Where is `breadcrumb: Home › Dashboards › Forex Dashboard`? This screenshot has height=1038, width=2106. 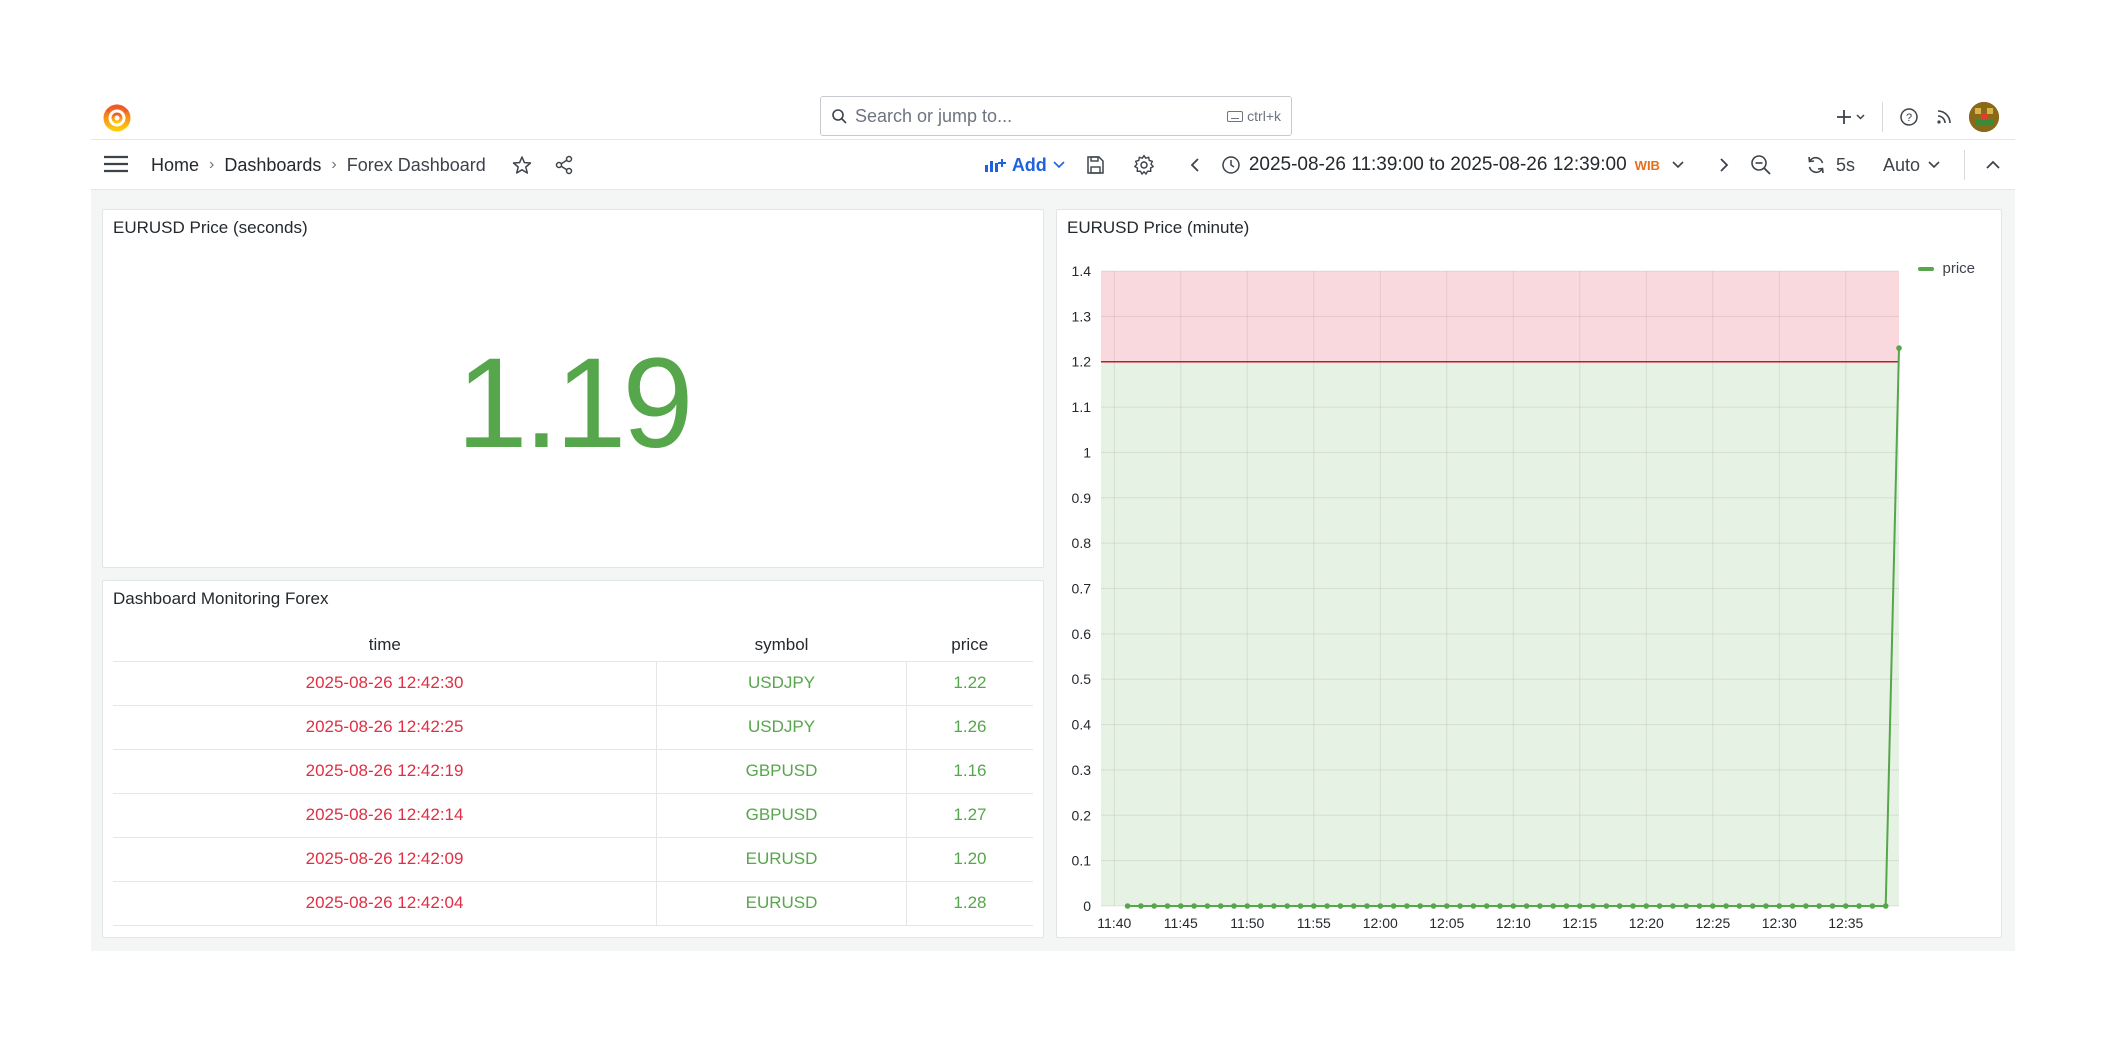
breadcrumb: Home › Dashboards › Forex Dashboard is located at coordinates (362, 165).